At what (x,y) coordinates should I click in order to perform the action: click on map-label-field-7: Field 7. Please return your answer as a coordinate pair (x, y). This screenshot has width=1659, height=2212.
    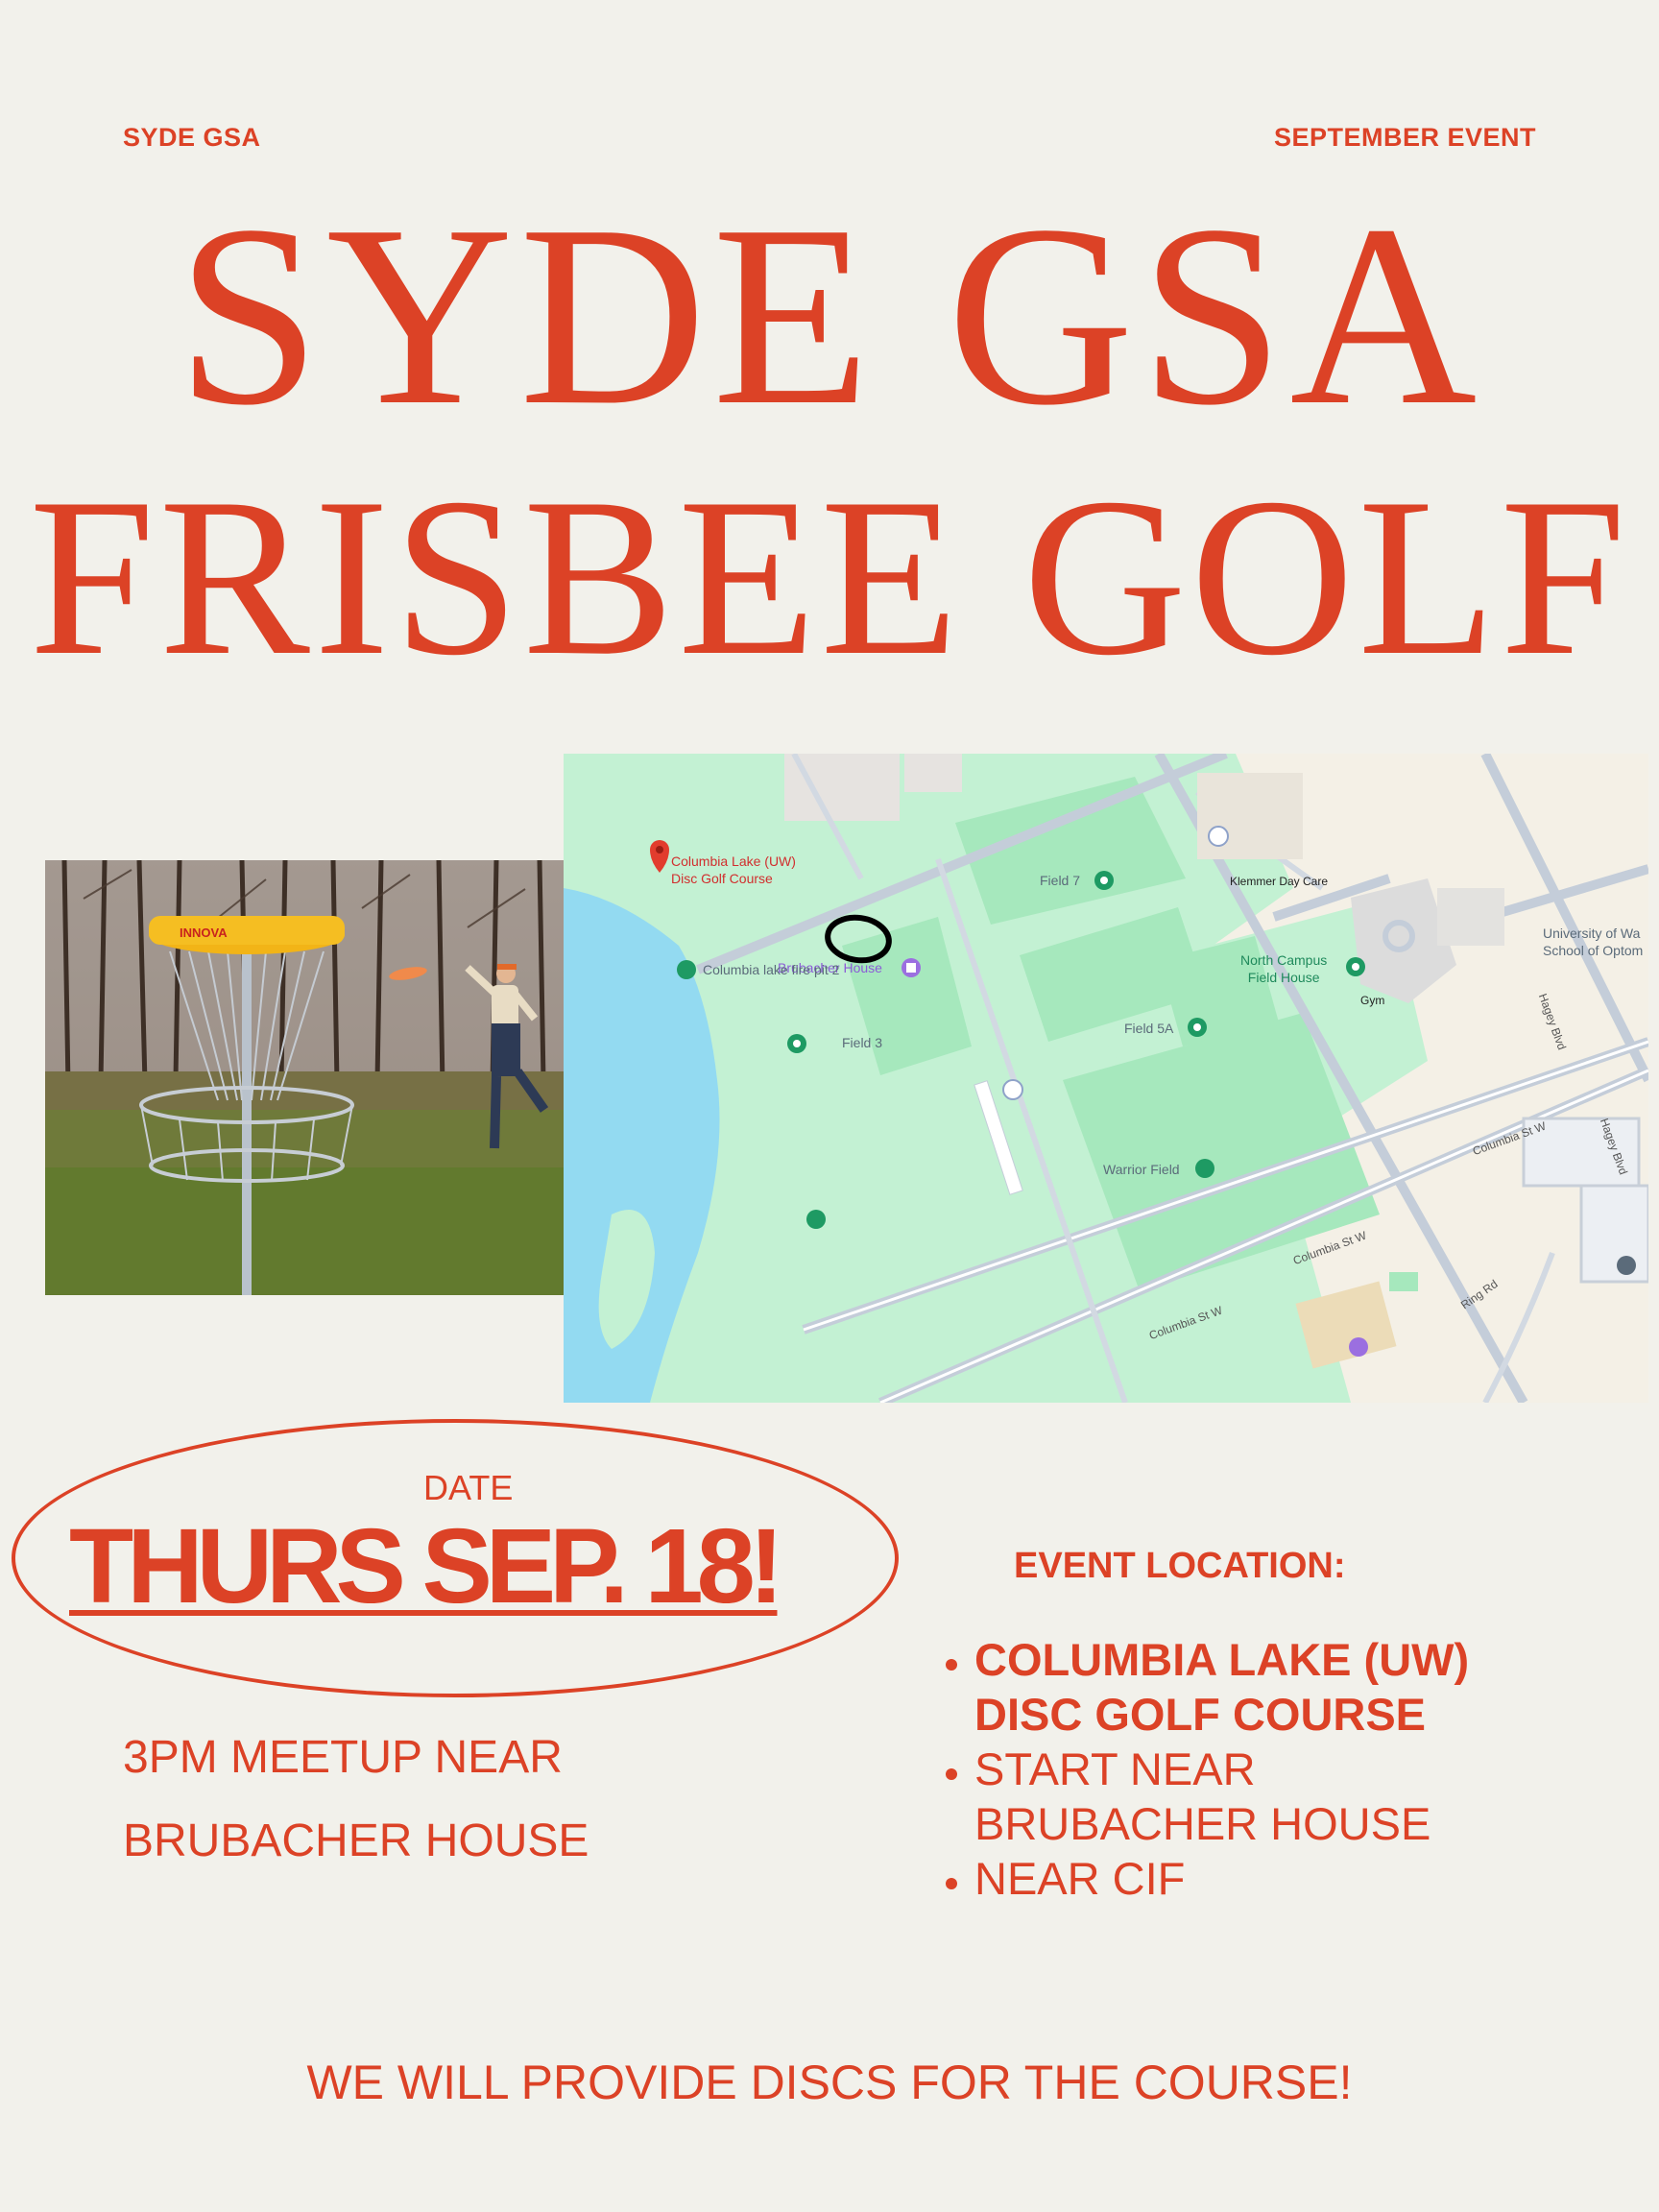
    Looking at the image, I should click on (1060, 880).